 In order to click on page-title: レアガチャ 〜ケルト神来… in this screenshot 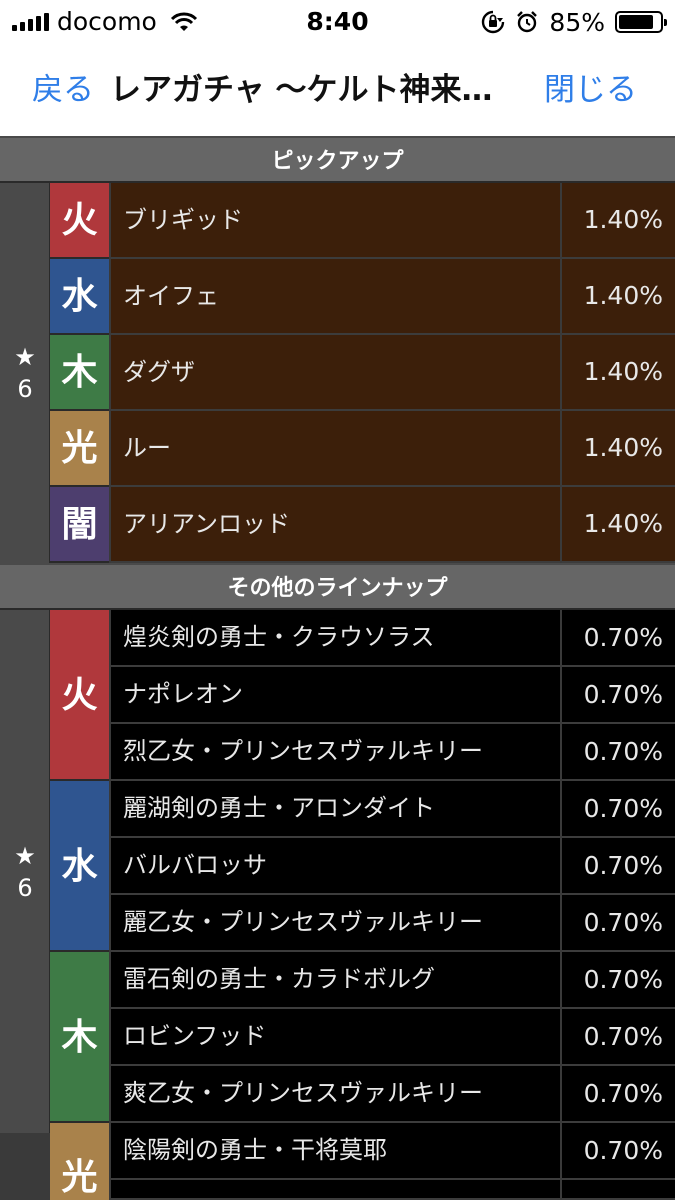, I will do `click(301, 90)`.